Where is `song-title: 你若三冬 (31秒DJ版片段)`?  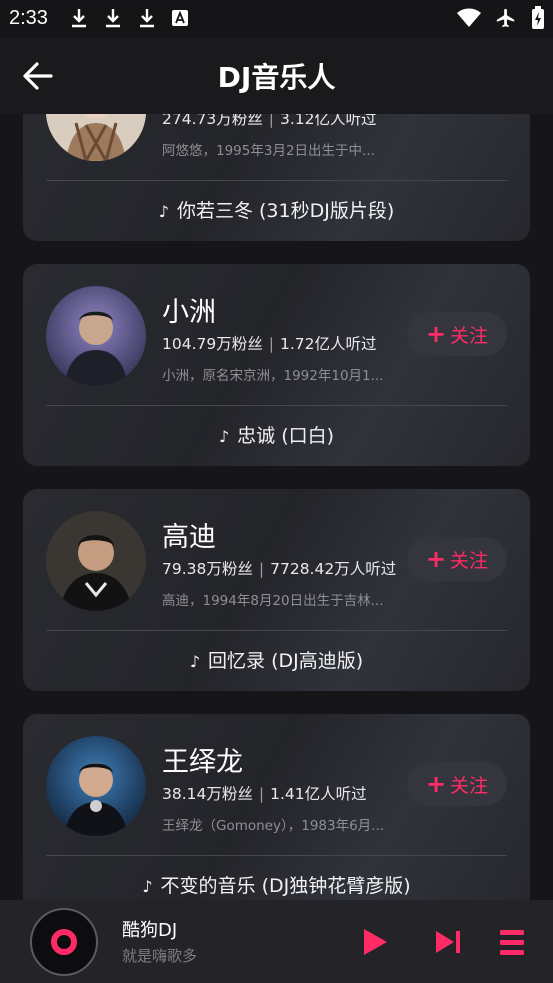 song-title: 你若三冬 (31秒DJ版片段) is located at coordinates (285, 211).